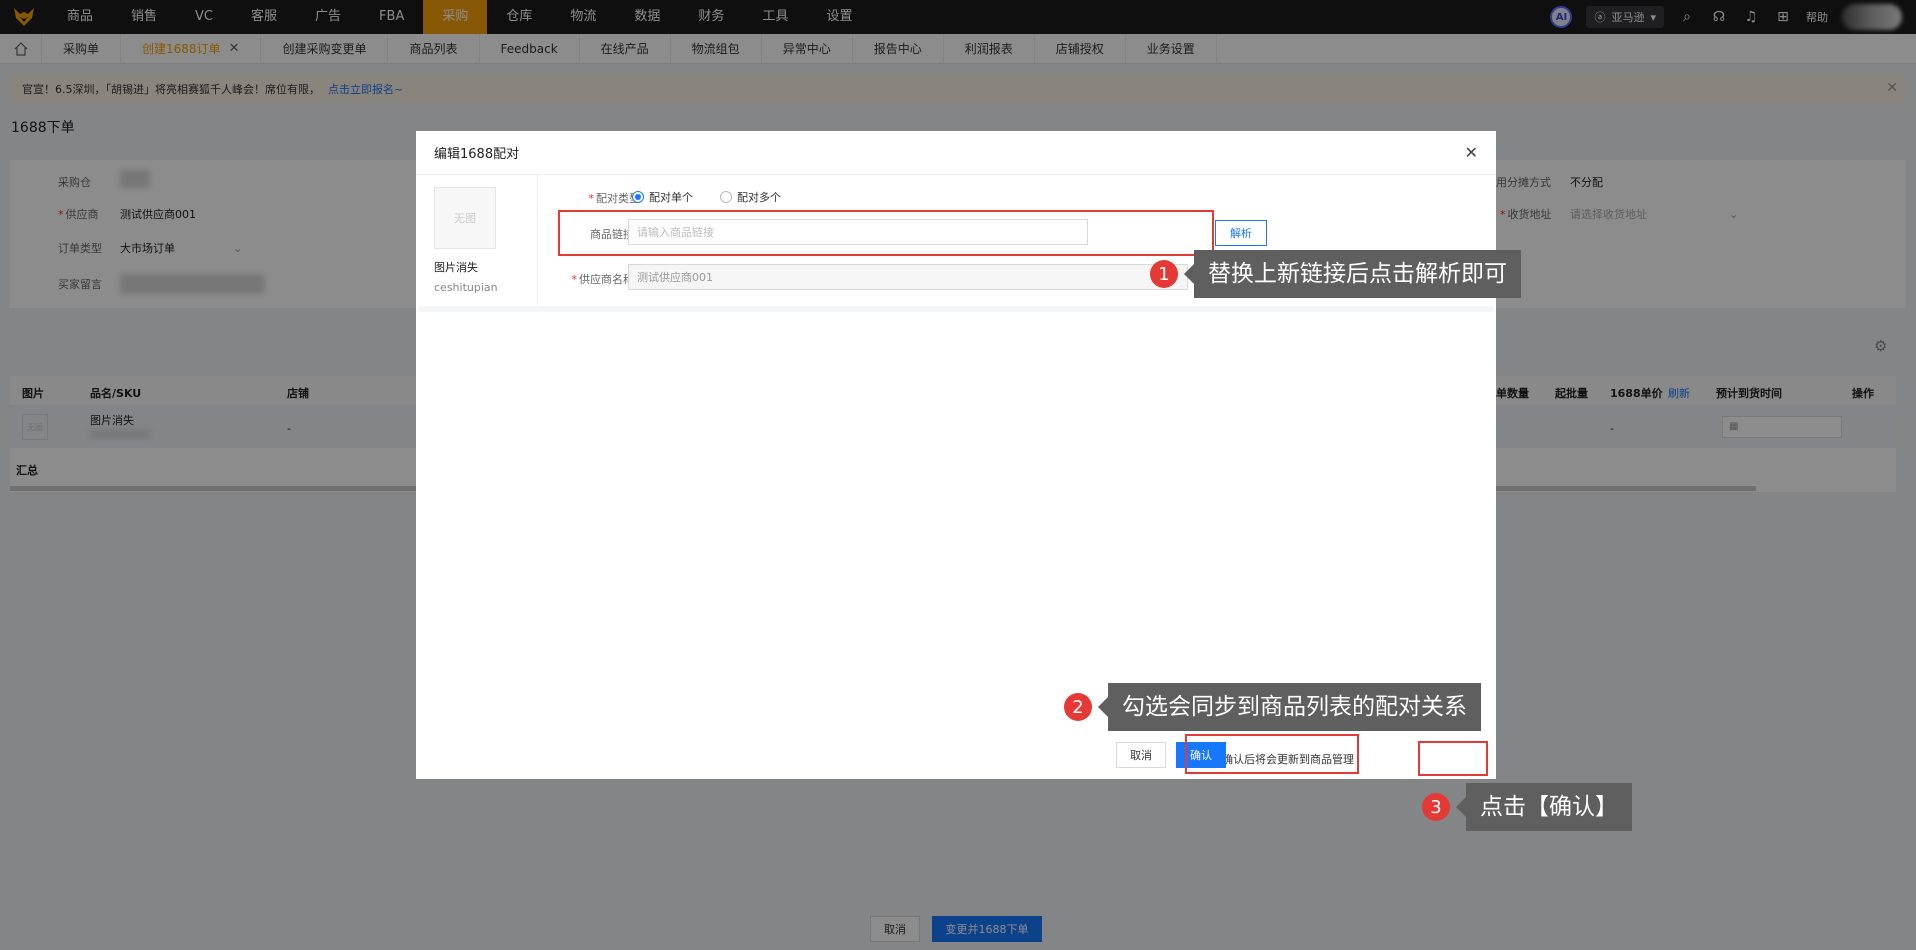  I want to click on callout-number: 2, so click(1078, 707).